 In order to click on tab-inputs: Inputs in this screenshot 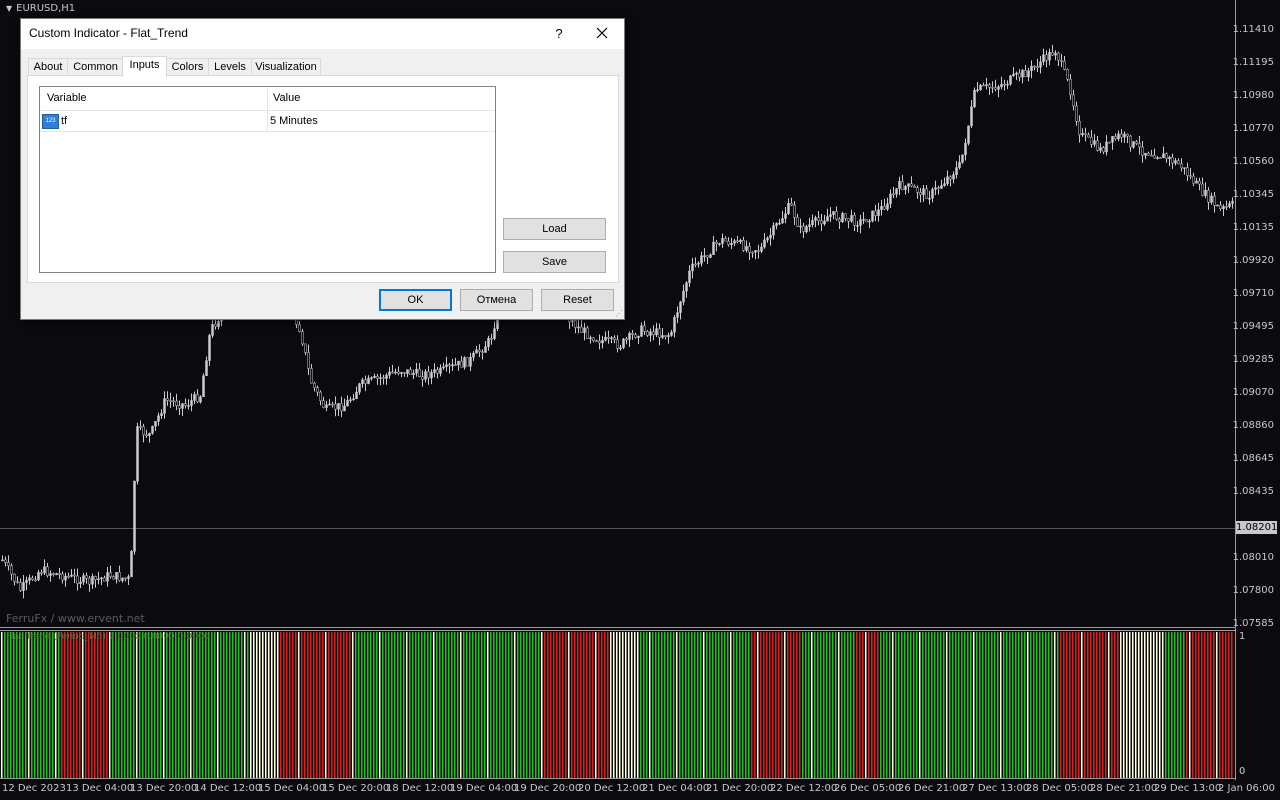, I will do `click(144, 66)`.